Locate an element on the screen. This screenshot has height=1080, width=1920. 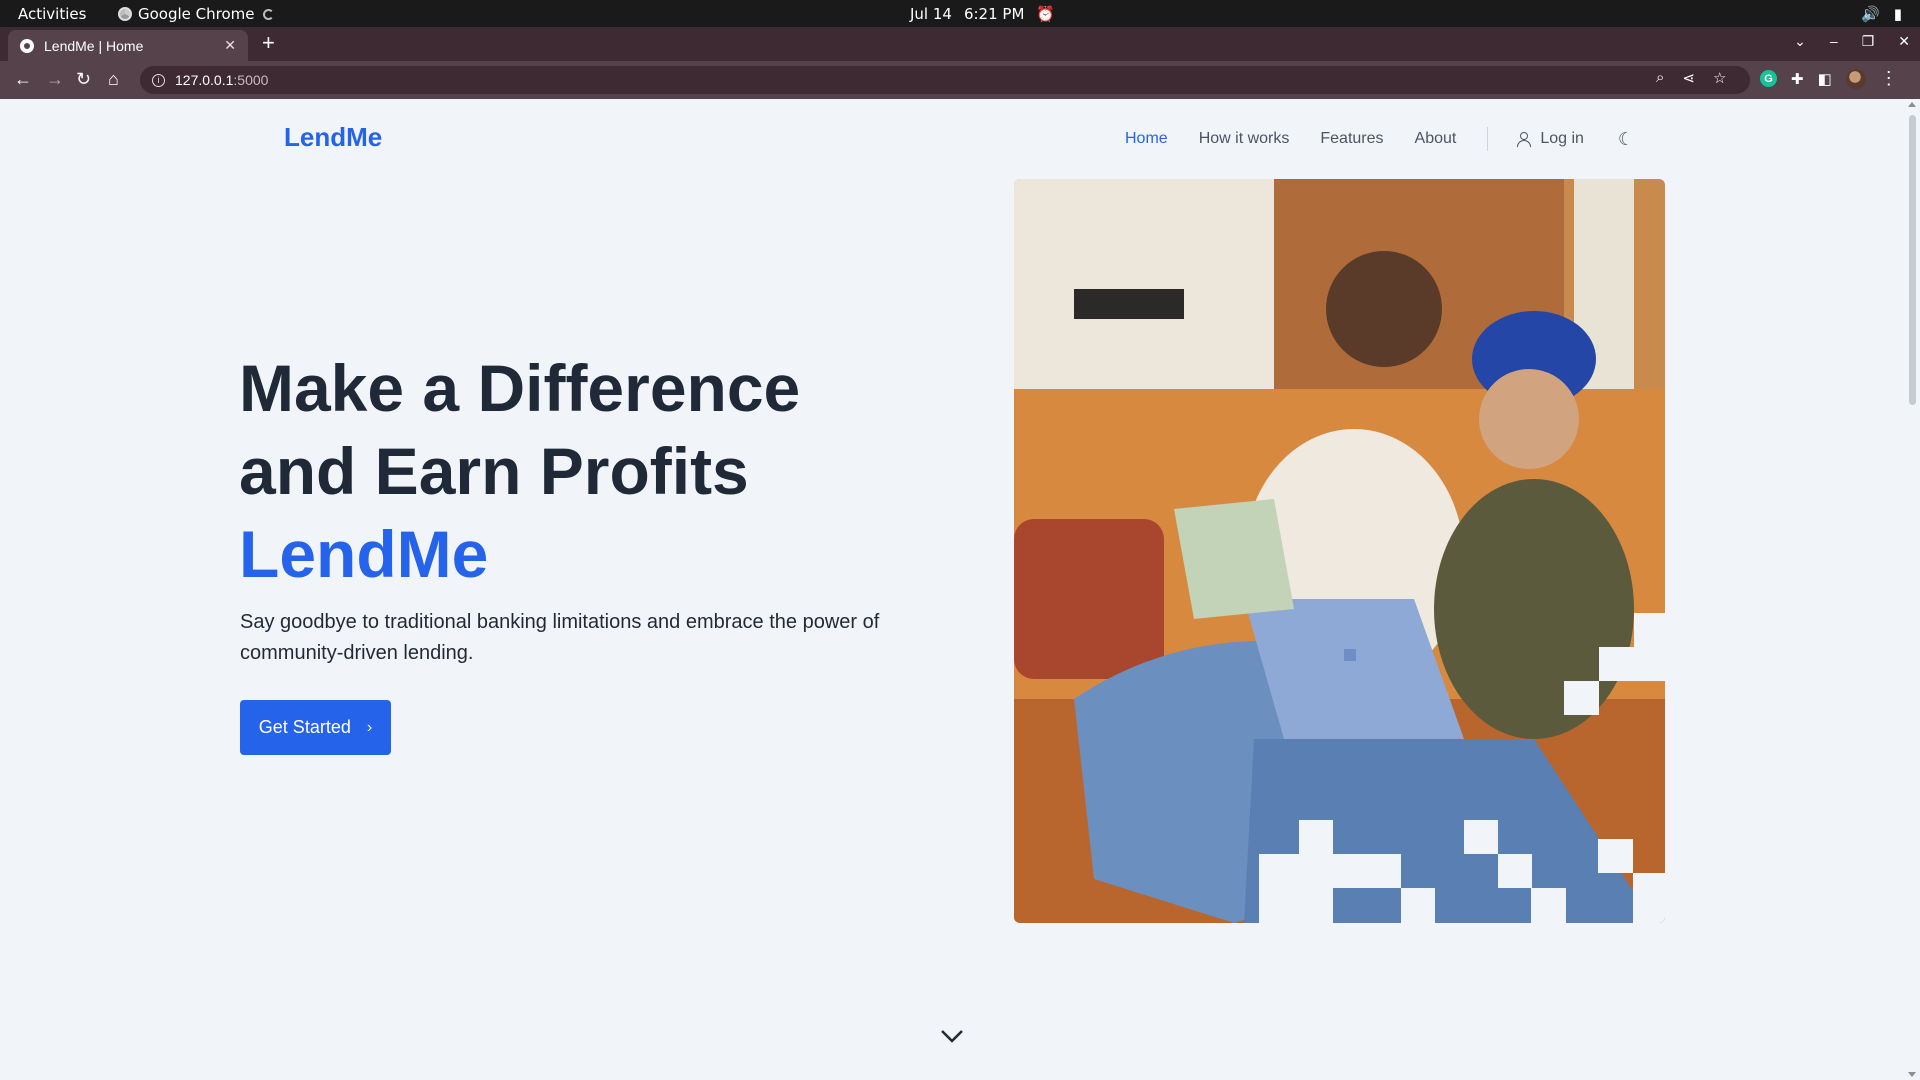
get-started-button: Get Started › is located at coordinates (315, 727).